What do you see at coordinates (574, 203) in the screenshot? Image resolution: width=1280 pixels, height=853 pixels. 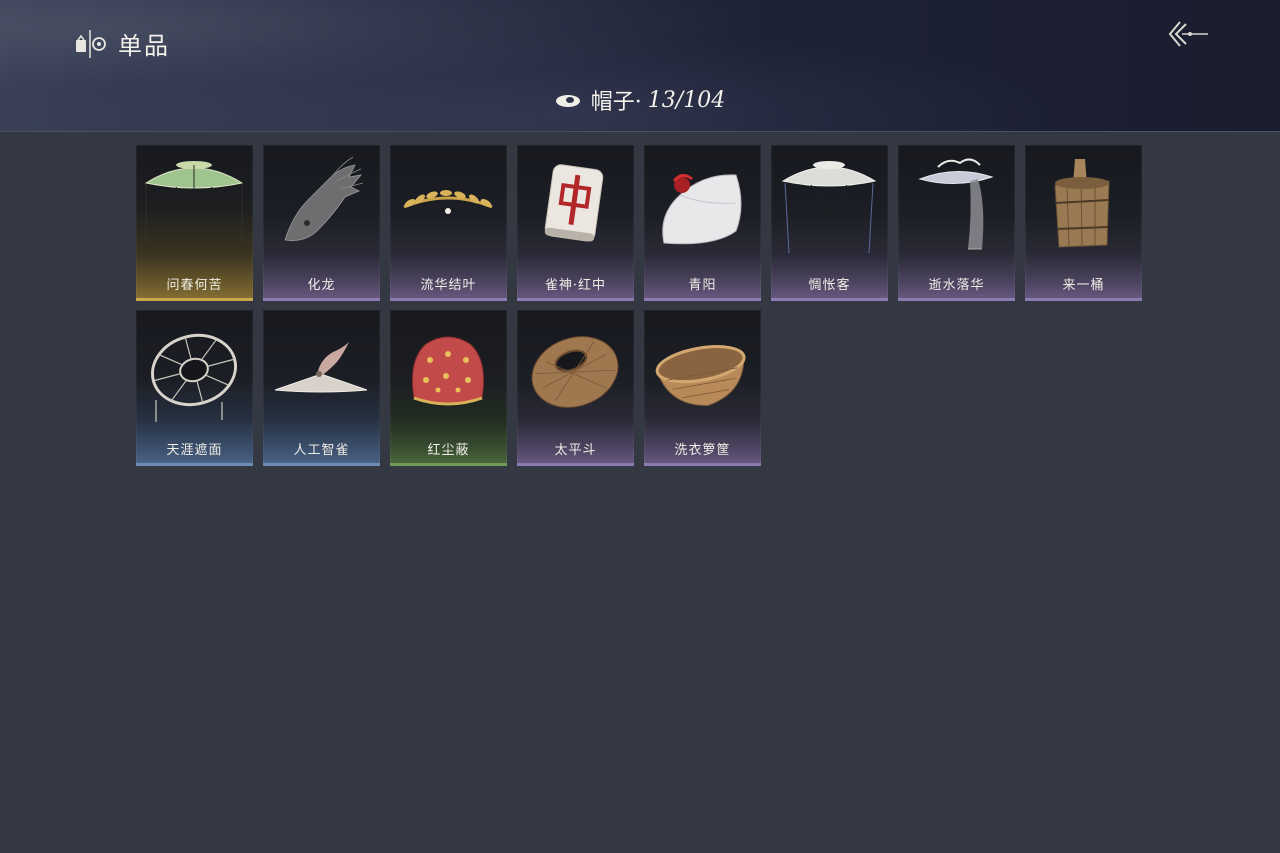 I see `mahjong-tile-icon` at bounding box center [574, 203].